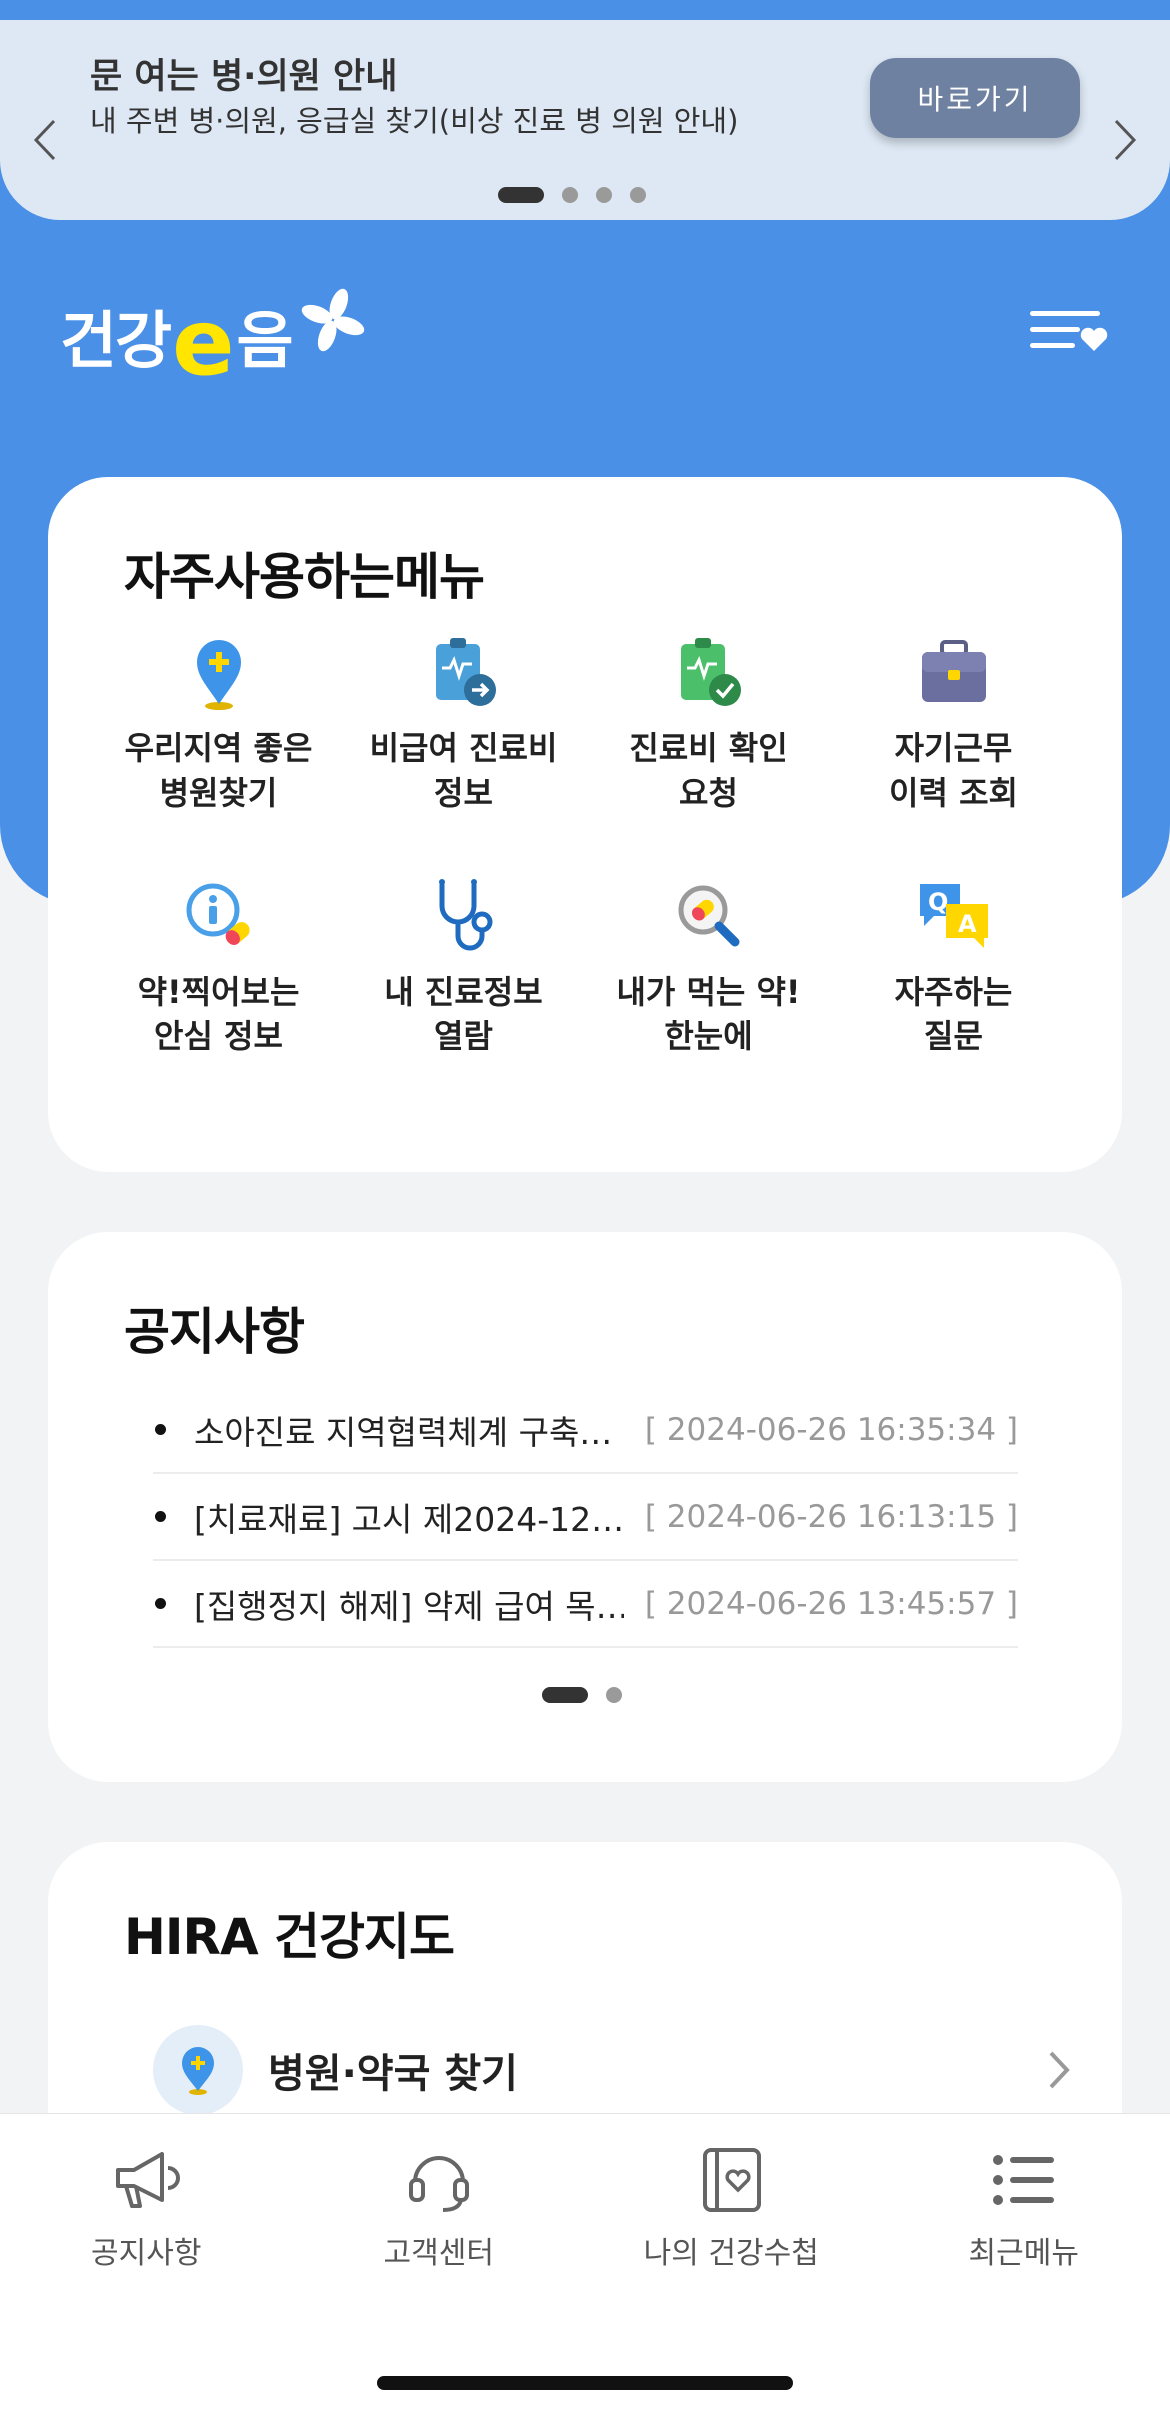  What do you see at coordinates (967, 924) in the screenshot?
I see `svg-text: A` at bounding box center [967, 924].